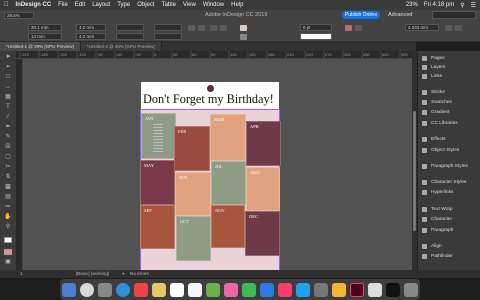 Image resolution: width=480 pixels, height=300 pixels. I want to click on w-field: 4.2 mm, so click(91, 27).